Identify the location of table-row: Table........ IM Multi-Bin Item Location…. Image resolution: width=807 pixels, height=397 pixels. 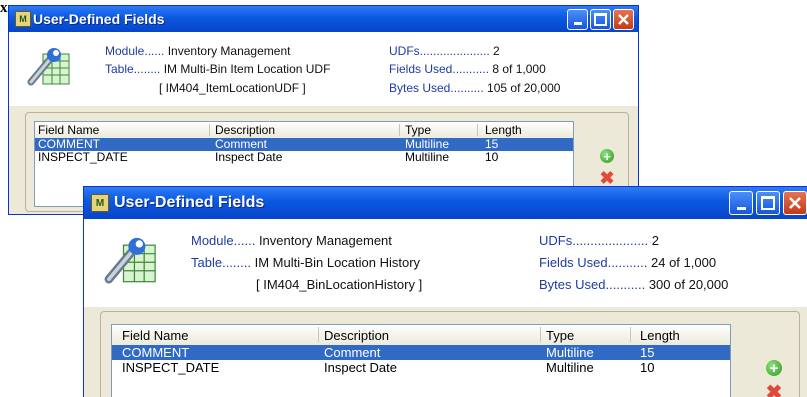
(217, 69).